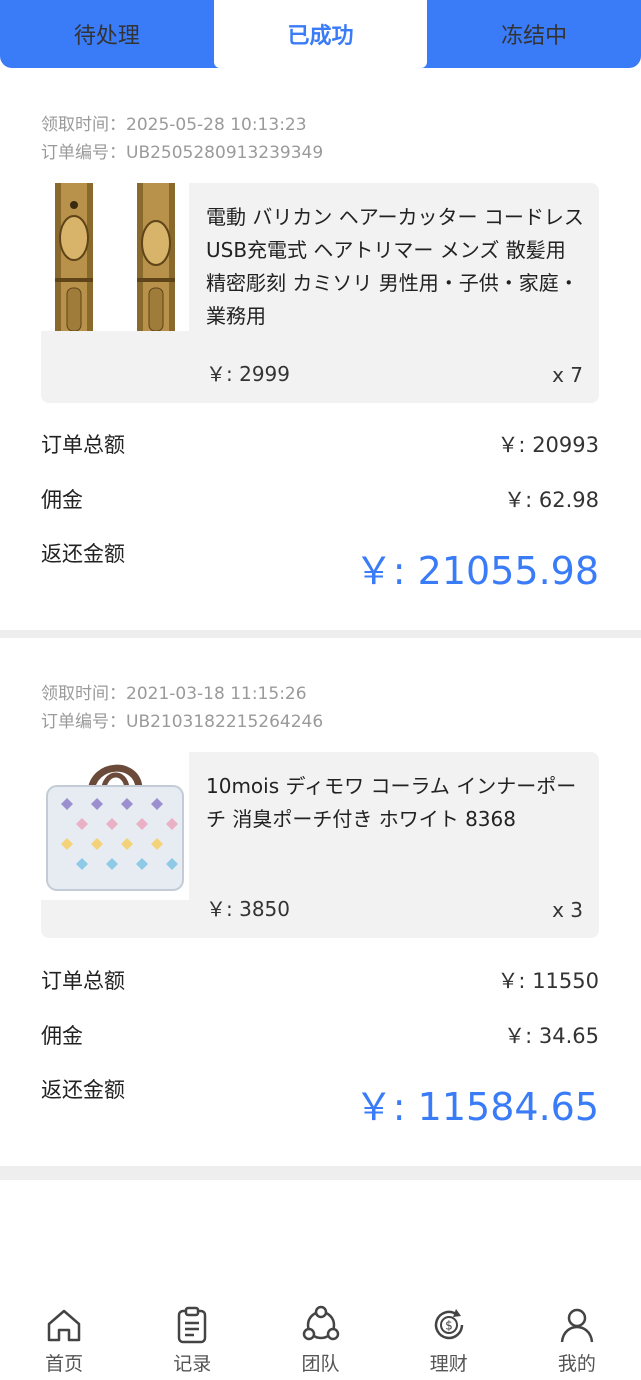  I want to click on order-total-row: 订单总额 ￥: 20993, so click(320, 444).